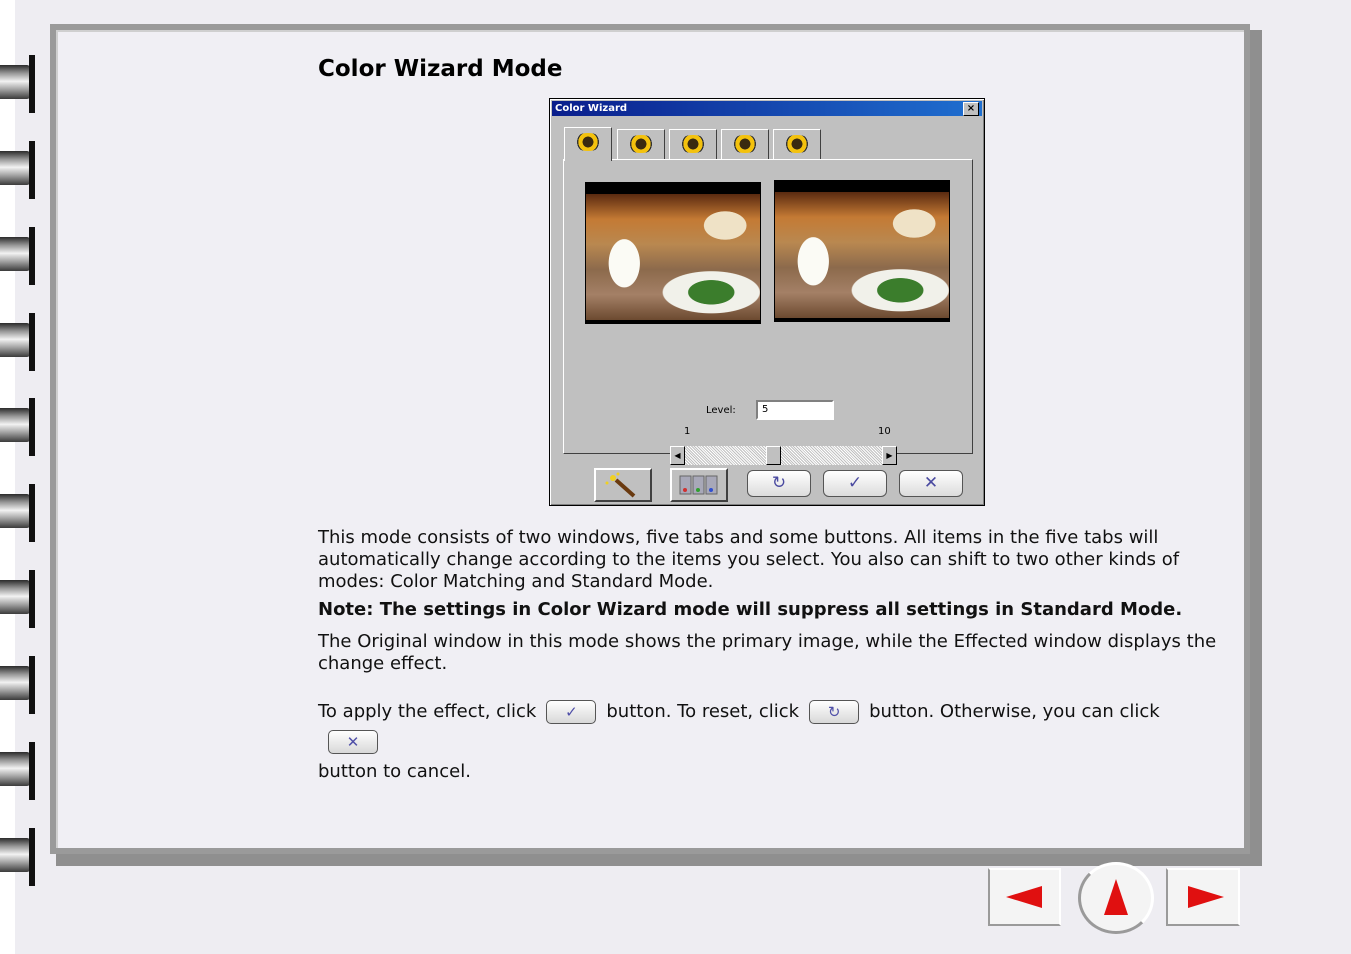  I want to click on cancel-button-sample: ✕, so click(353, 742).